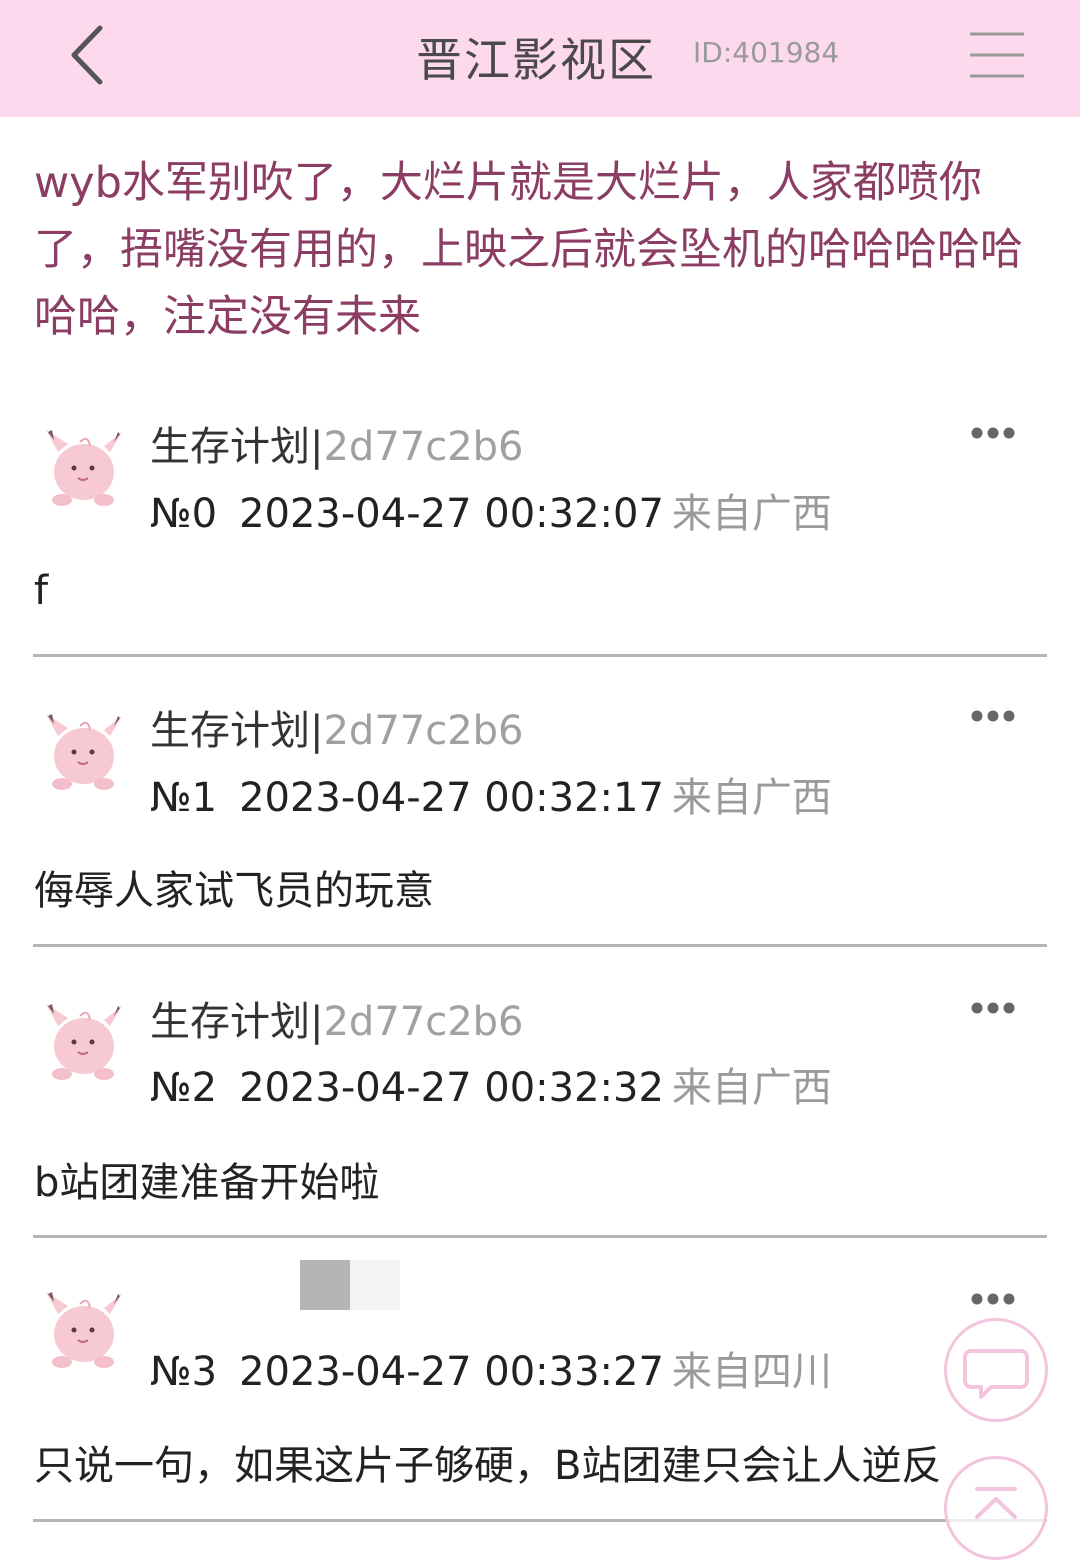 The width and height of the screenshot is (1080, 1560). What do you see at coordinates (451, 798) in the screenshot?
I see `reply-time: 2023-04-27 00:32:17` at bounding box center [451, 798].